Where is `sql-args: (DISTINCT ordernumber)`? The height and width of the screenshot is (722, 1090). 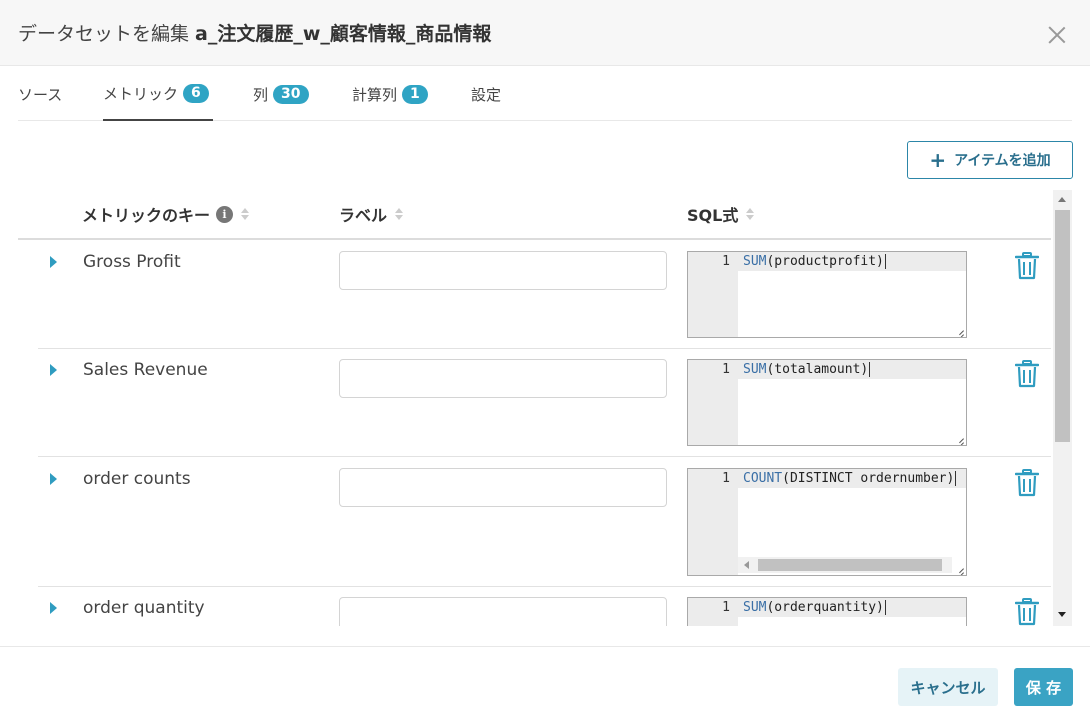
sql-args: (DISTINCT ordernumber) is located at coordinates (868, 478).